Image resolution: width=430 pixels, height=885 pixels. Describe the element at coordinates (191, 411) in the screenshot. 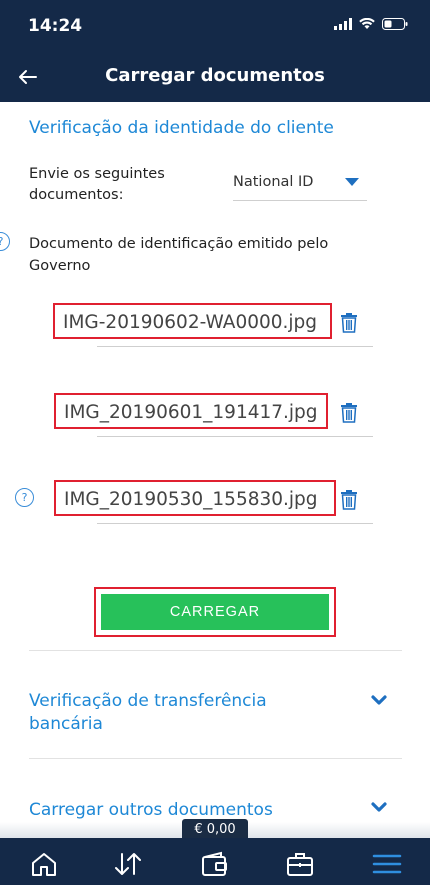

I see `file-name: IMG_20190601_191417.jpg` at that location.